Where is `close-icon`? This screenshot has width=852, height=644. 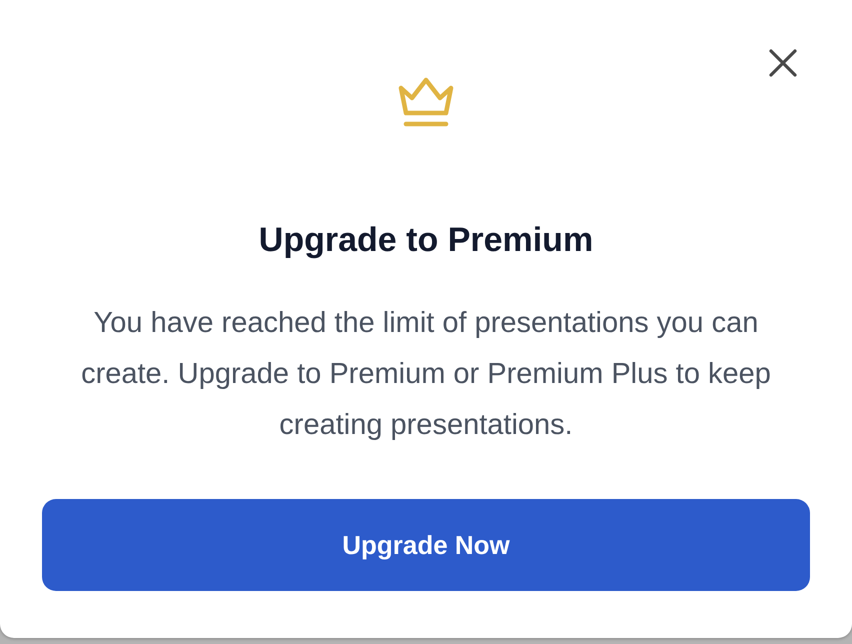
close-icon is located at coordinates (783, 63).